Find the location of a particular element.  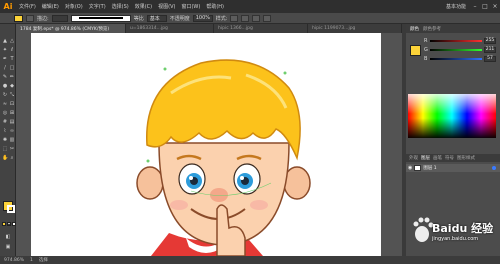

gradient-tool-icon: ▤ is located at coordinates (12, 122).